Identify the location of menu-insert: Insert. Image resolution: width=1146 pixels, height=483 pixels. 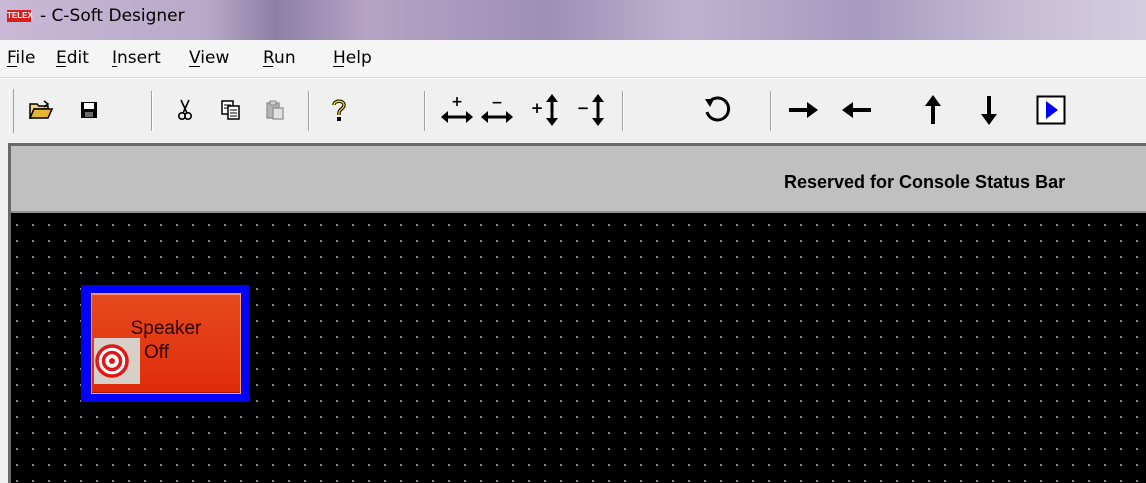
(136, 58).